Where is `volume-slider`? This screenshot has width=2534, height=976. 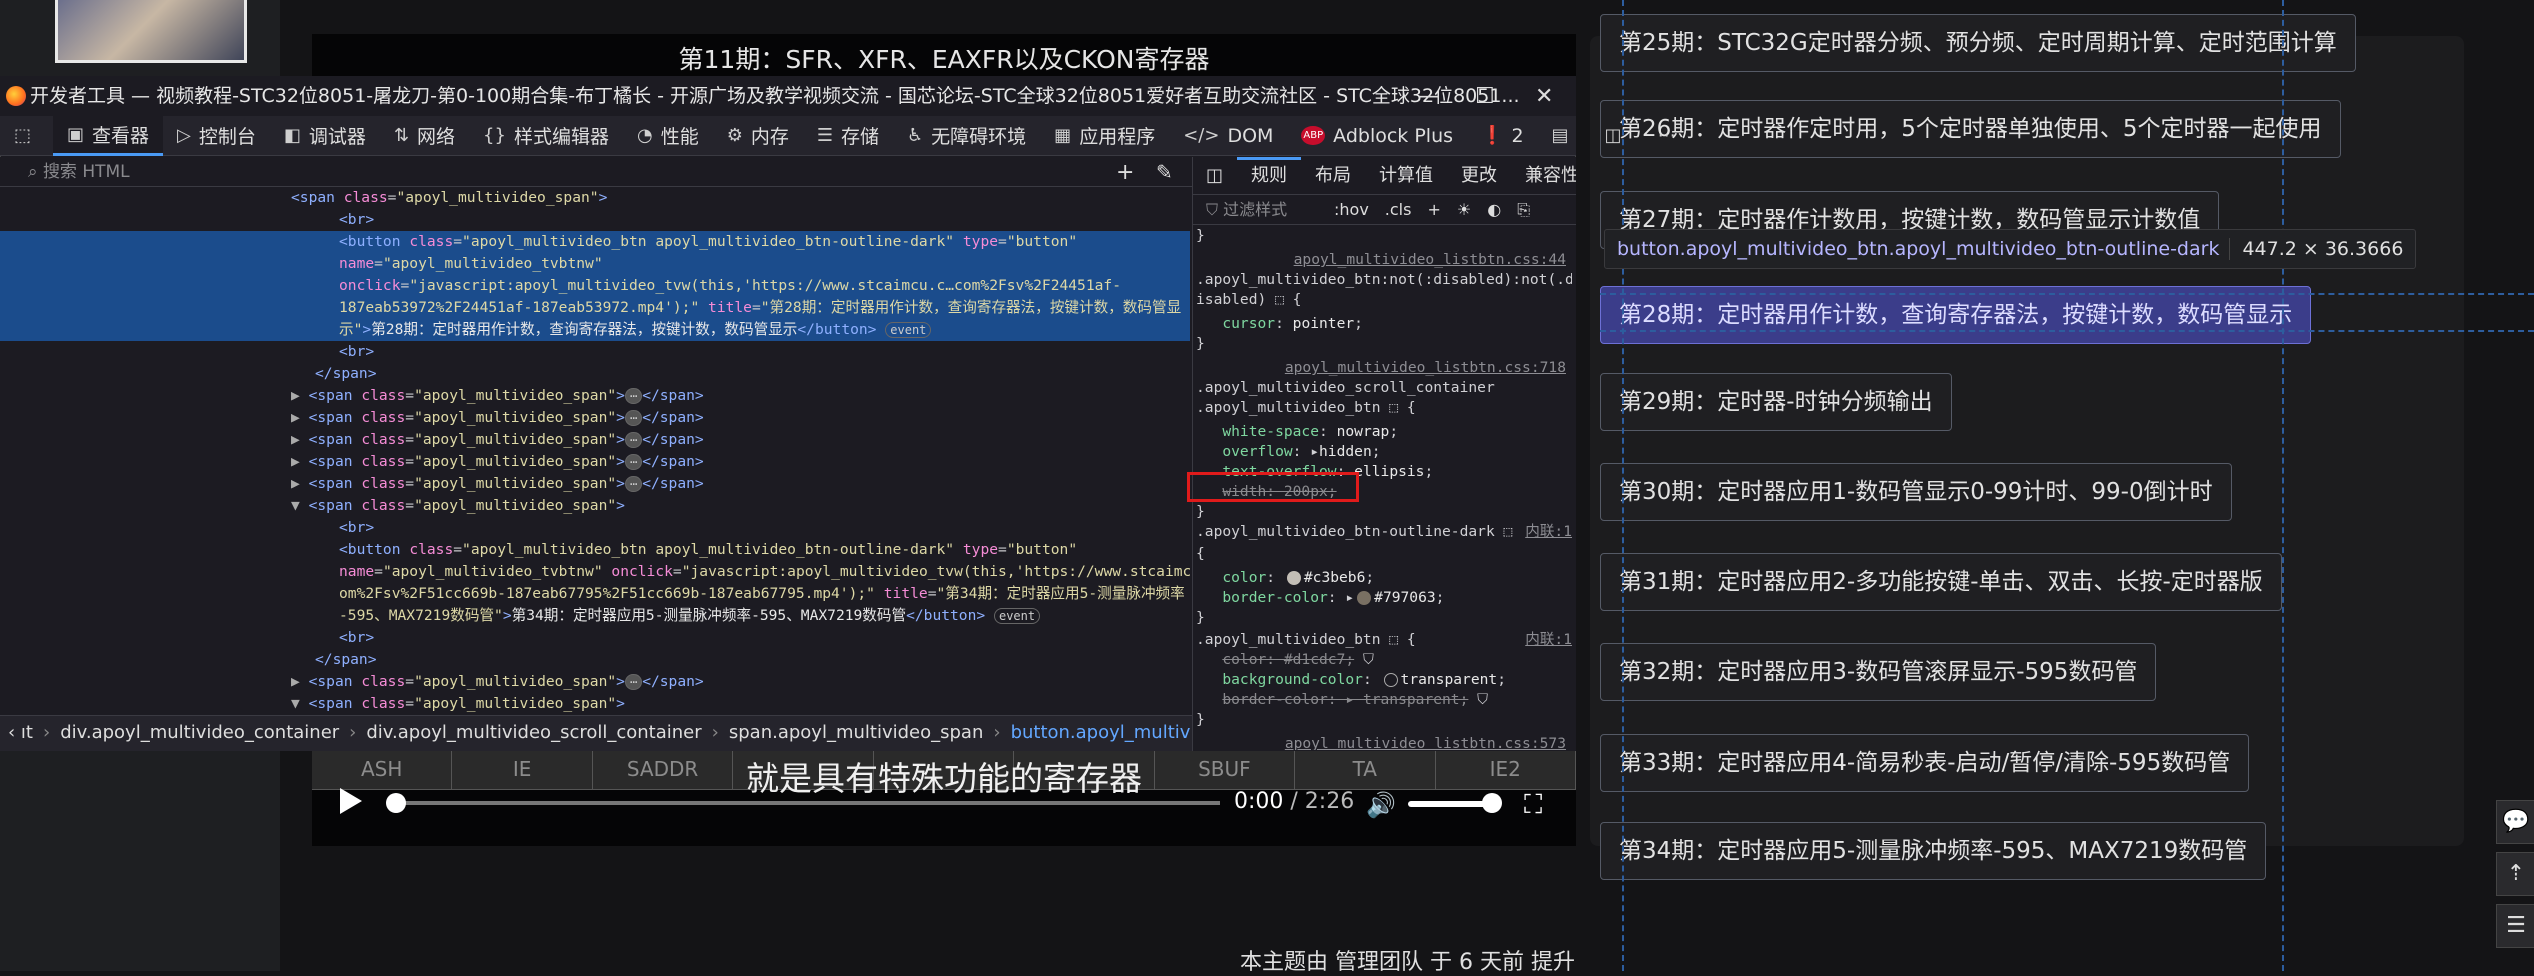 volume-slider is located at coordinates (1450, 804).